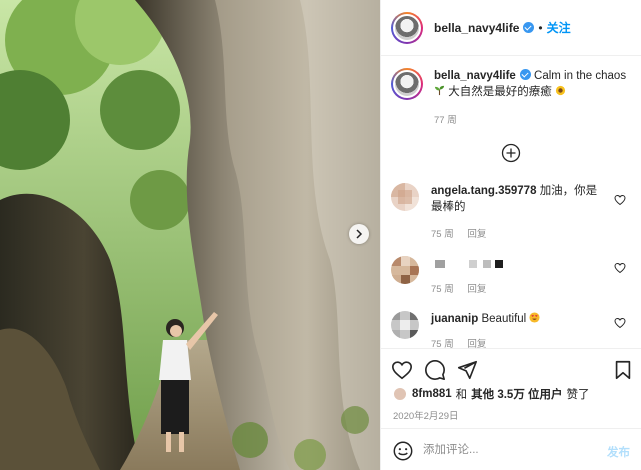  What do you see at coordinates (560, 90) in the screenshot?
I see `sunflower-emoji-icon` at bounding box center [560, 90].